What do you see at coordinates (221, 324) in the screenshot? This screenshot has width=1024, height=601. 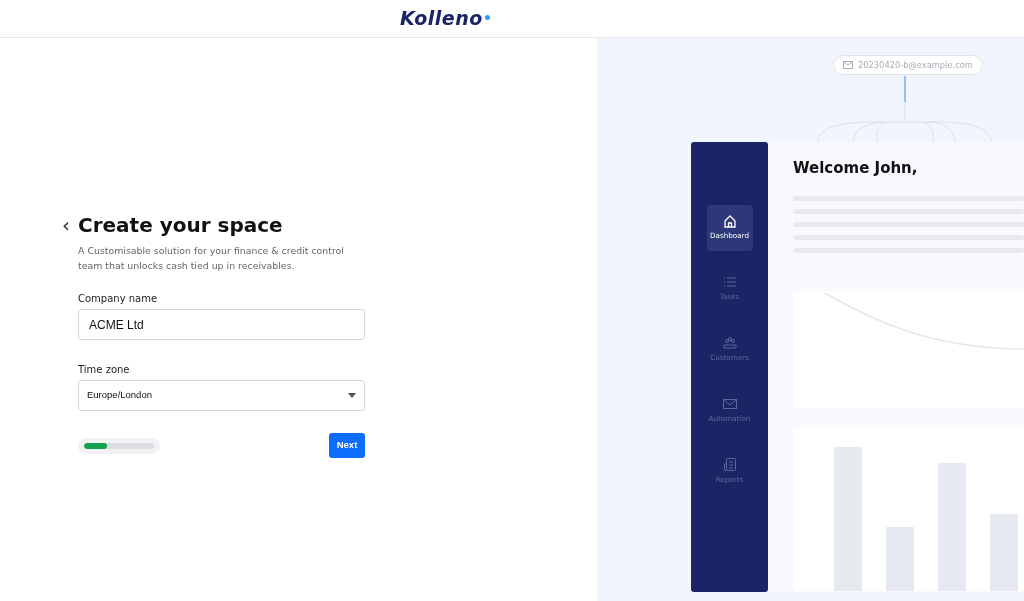 I see `text-input: ACME Ltd` at bounding box center [221, 324].